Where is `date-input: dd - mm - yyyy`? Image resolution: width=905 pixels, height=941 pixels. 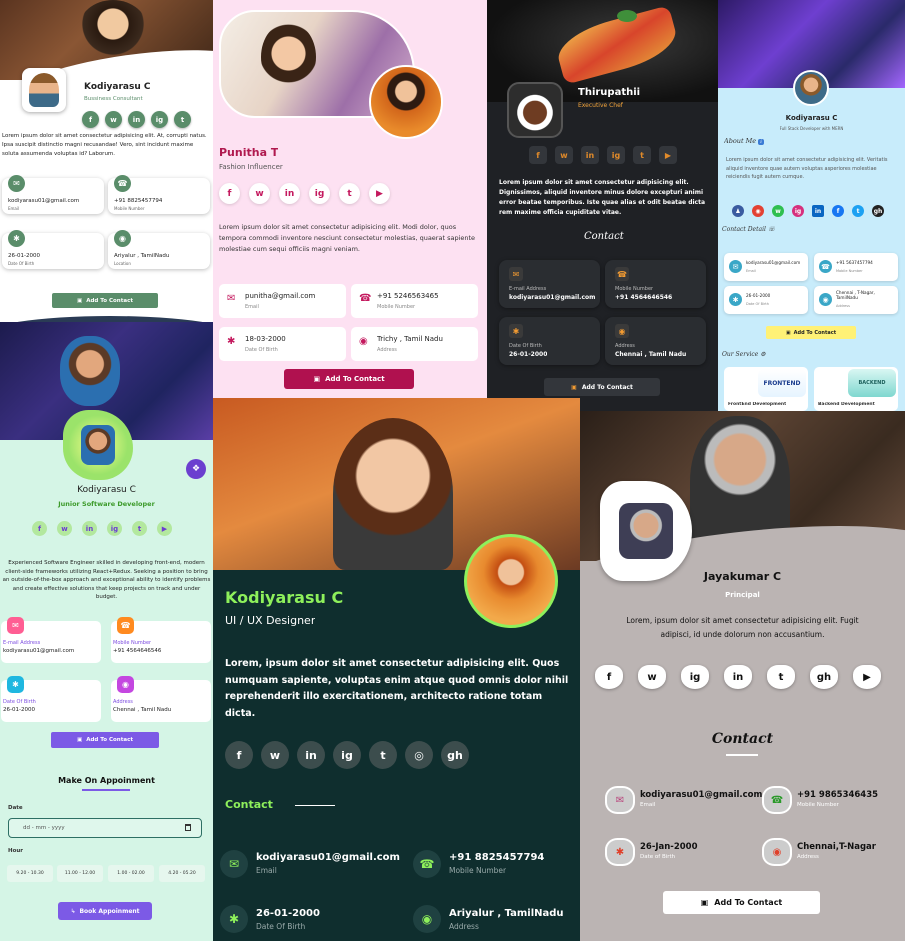
date-input: dd - mm - yyyy is located at coordinates (105, 828).